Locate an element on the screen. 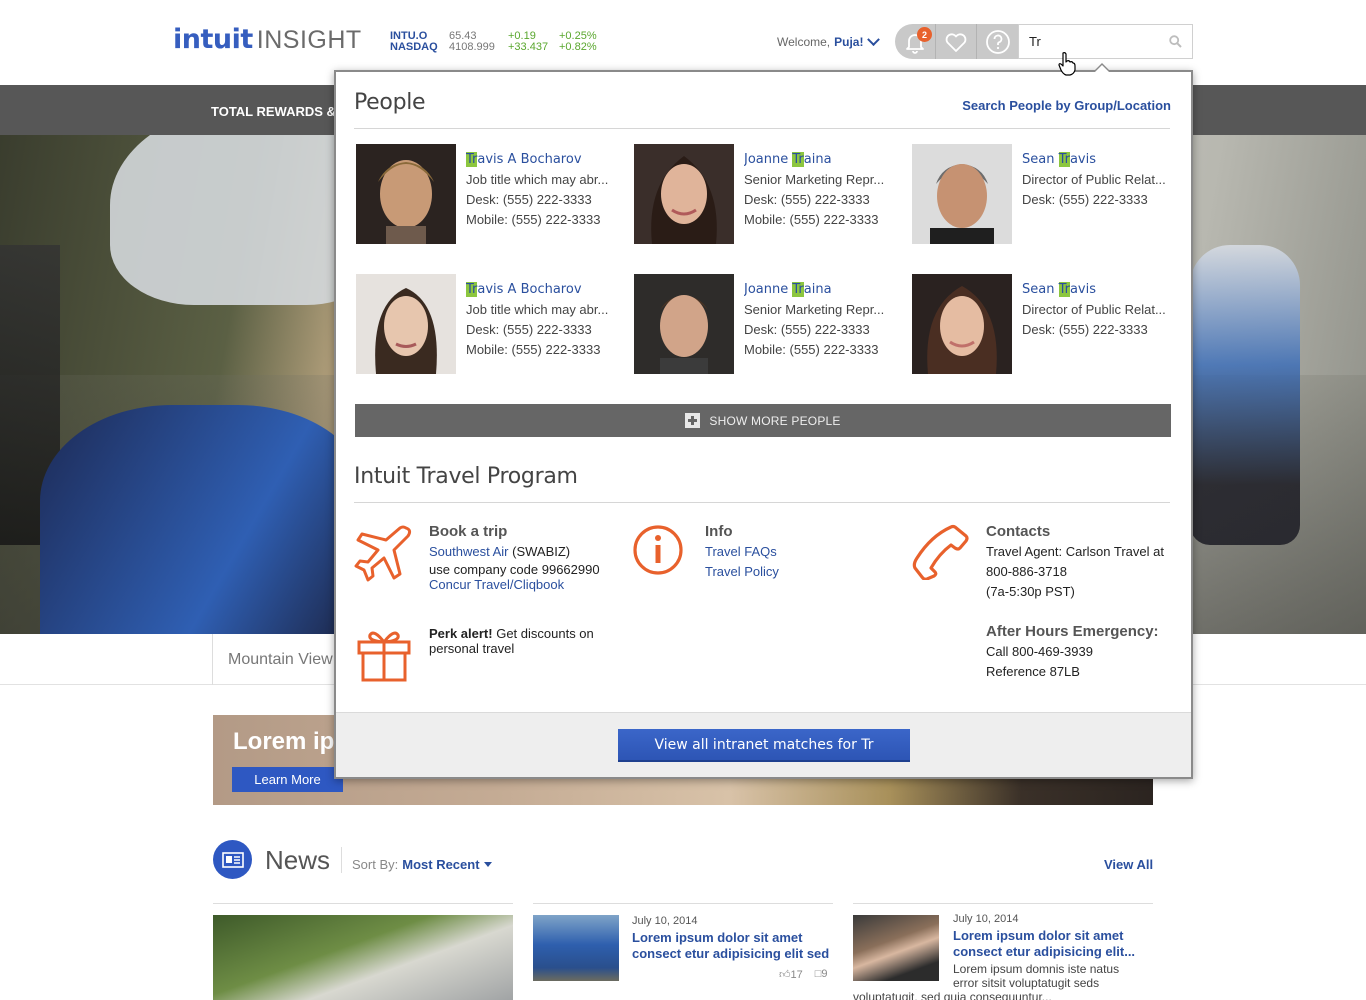 The height and width of the screenshot is (1000, 1366). ticker-row: NASDAQ 4108.999 +33.437 +0.82% is located at coordinates (499, 47).